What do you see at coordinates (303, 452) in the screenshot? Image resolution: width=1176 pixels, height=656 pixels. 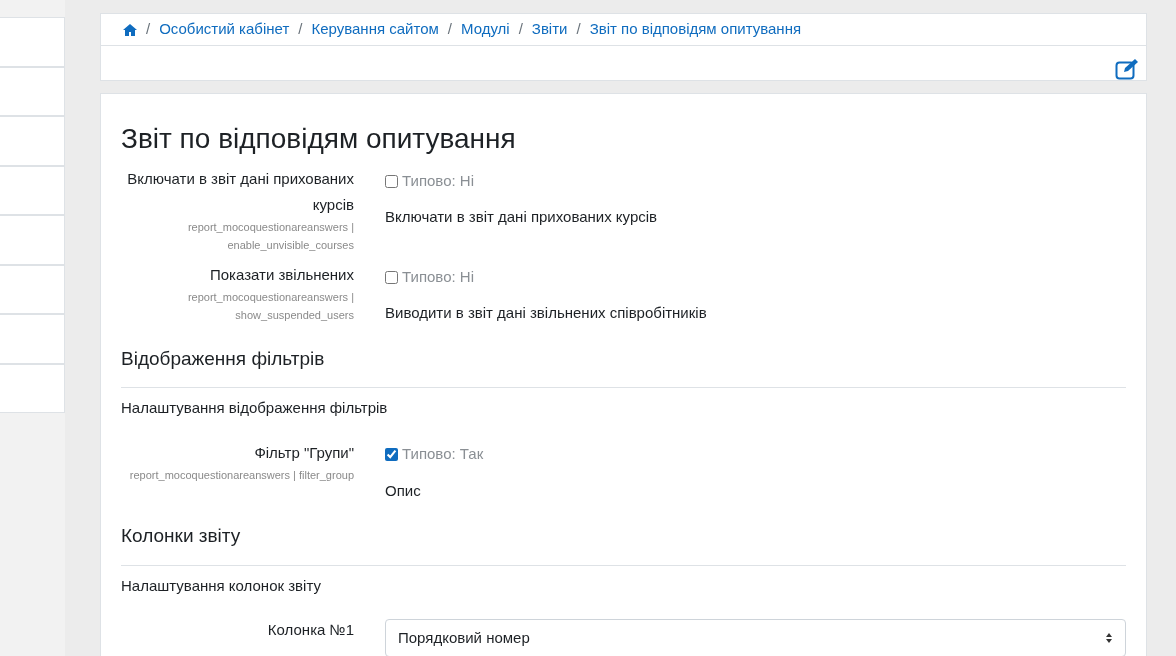 I see `setting-label: Фільтр "Групи"` at bounding box center [303, 452].